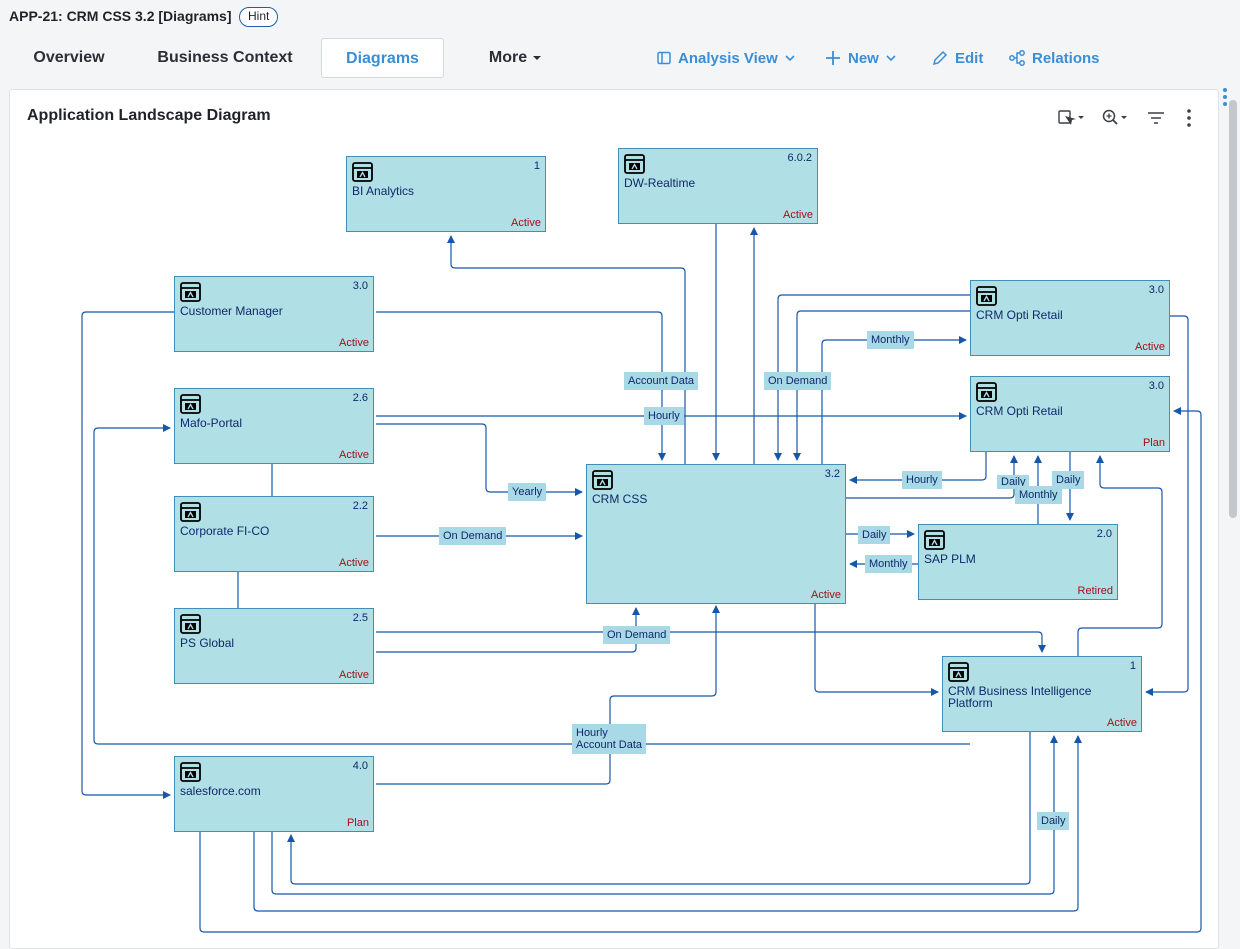  What do you see at coordinates (799, 158) in the screenshot?
I see `node-version: 6.0.2` at bounding box center [799, 158].